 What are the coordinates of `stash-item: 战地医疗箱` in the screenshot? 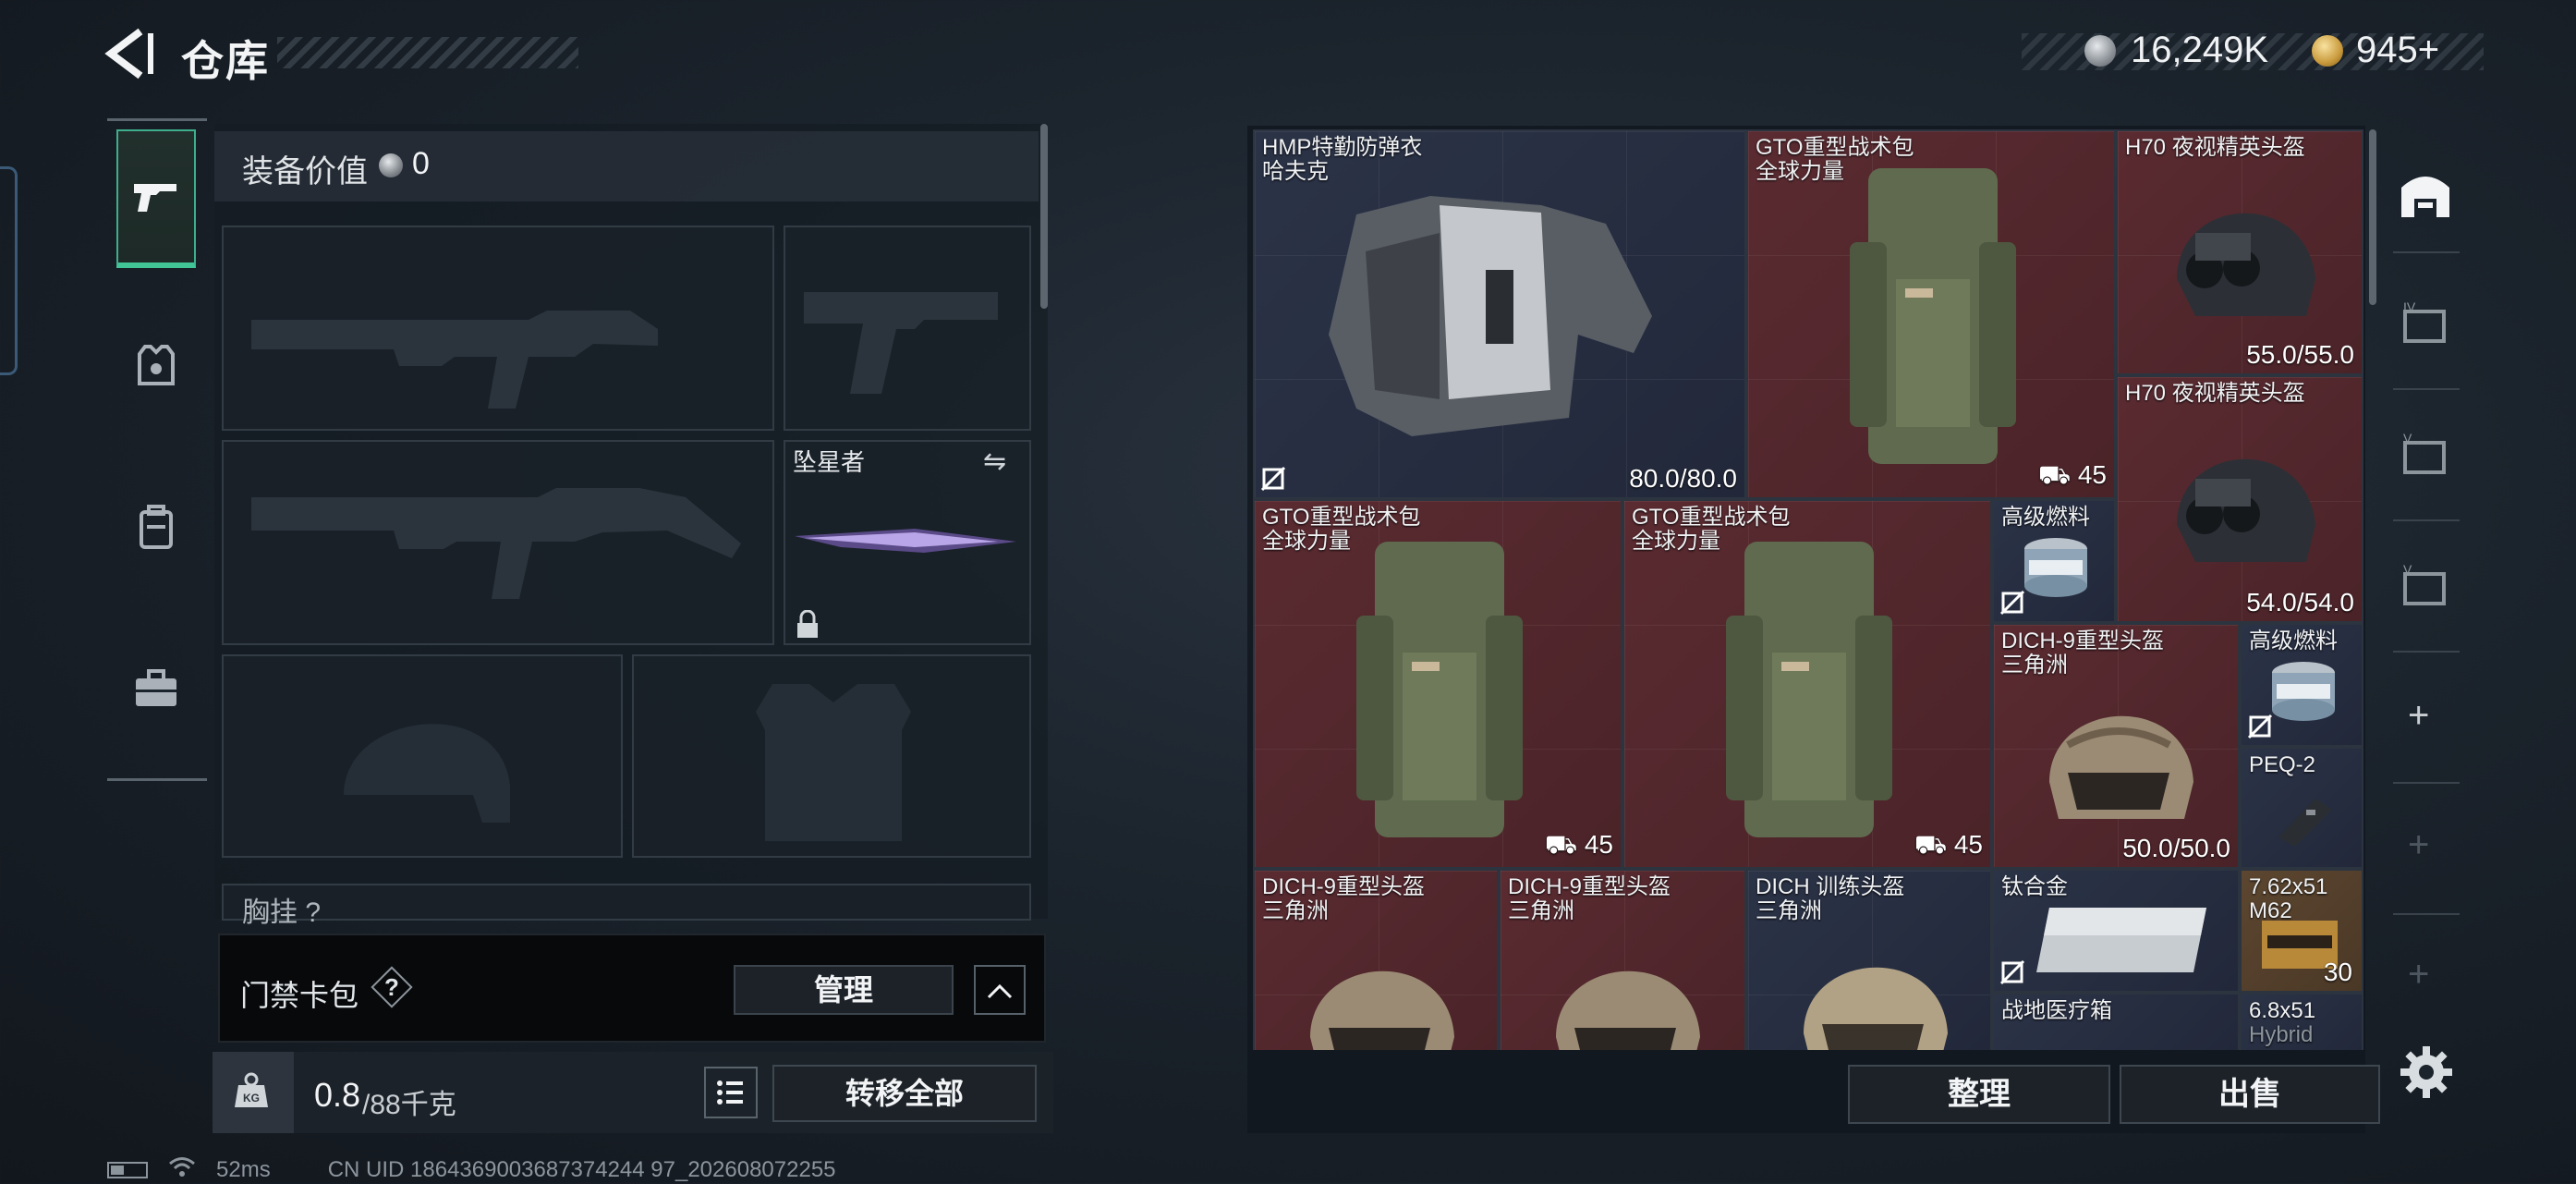 It's located at (2116, 1021).